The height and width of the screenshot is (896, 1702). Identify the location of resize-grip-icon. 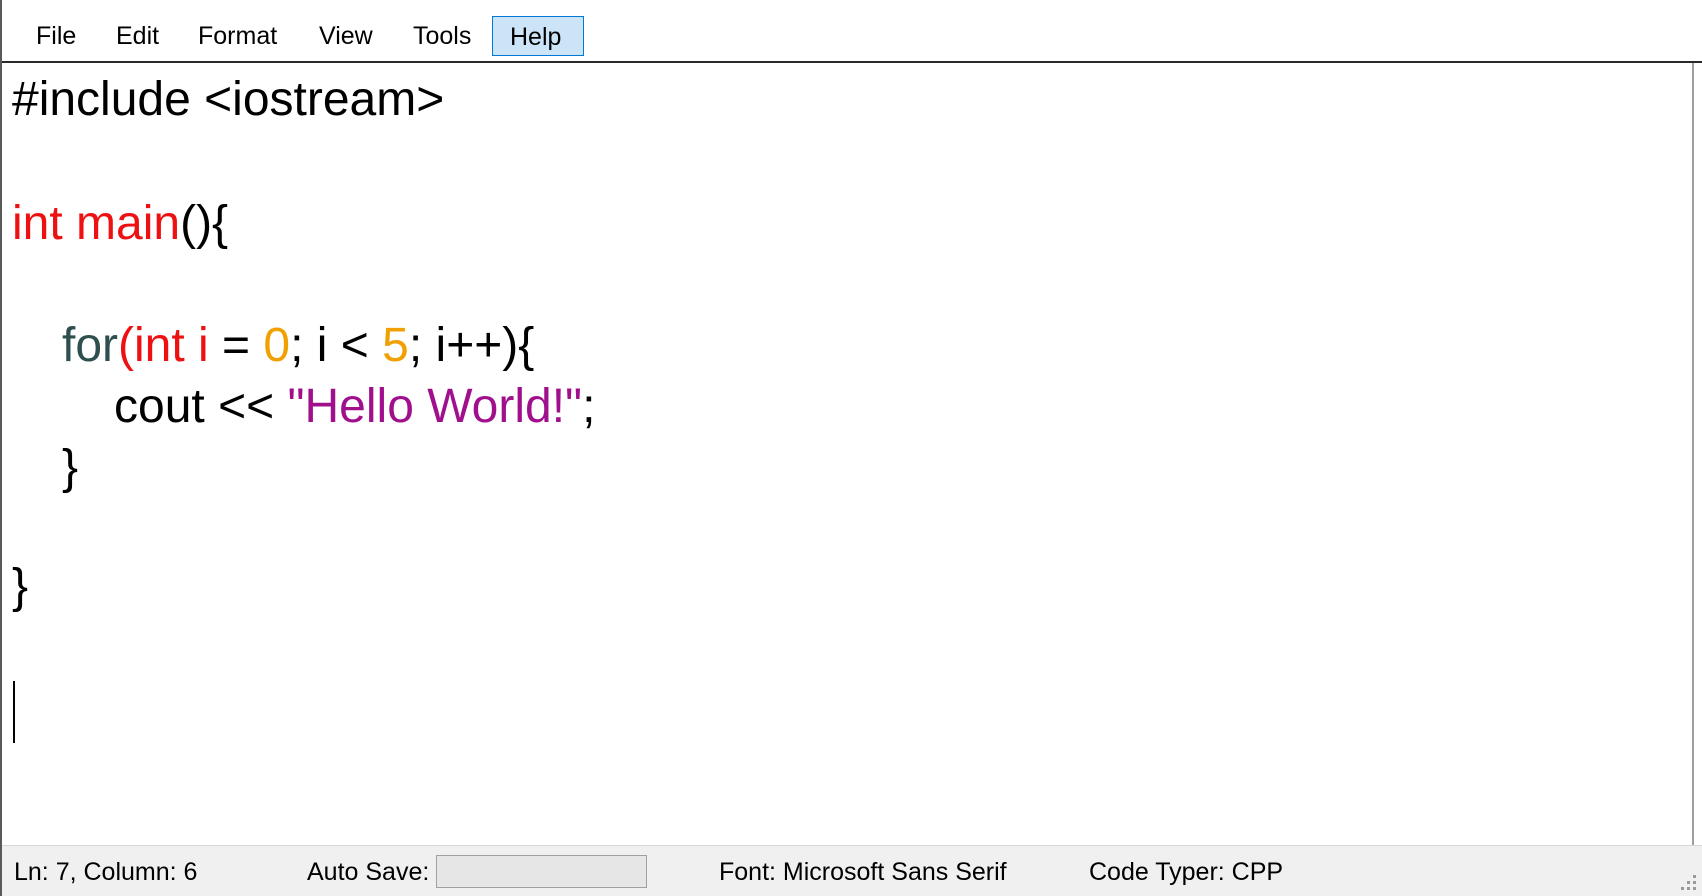
(1687, 881).